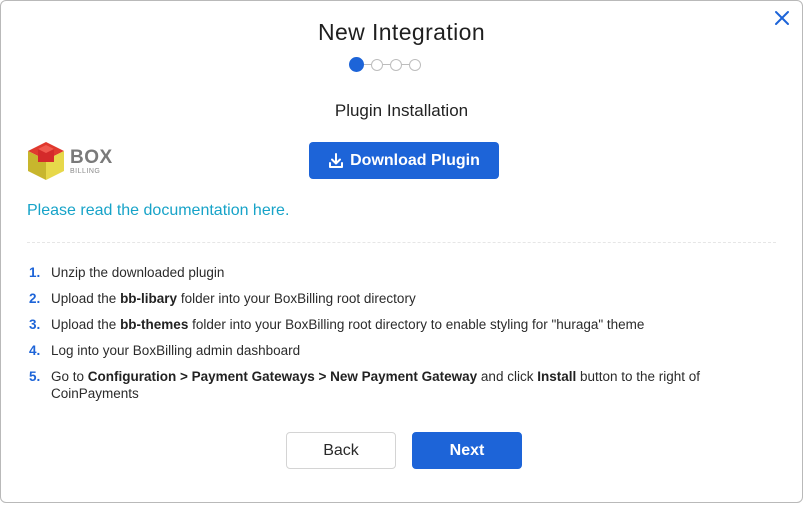  I want to click on logo-text-small: BILLING, so click(85, 171).